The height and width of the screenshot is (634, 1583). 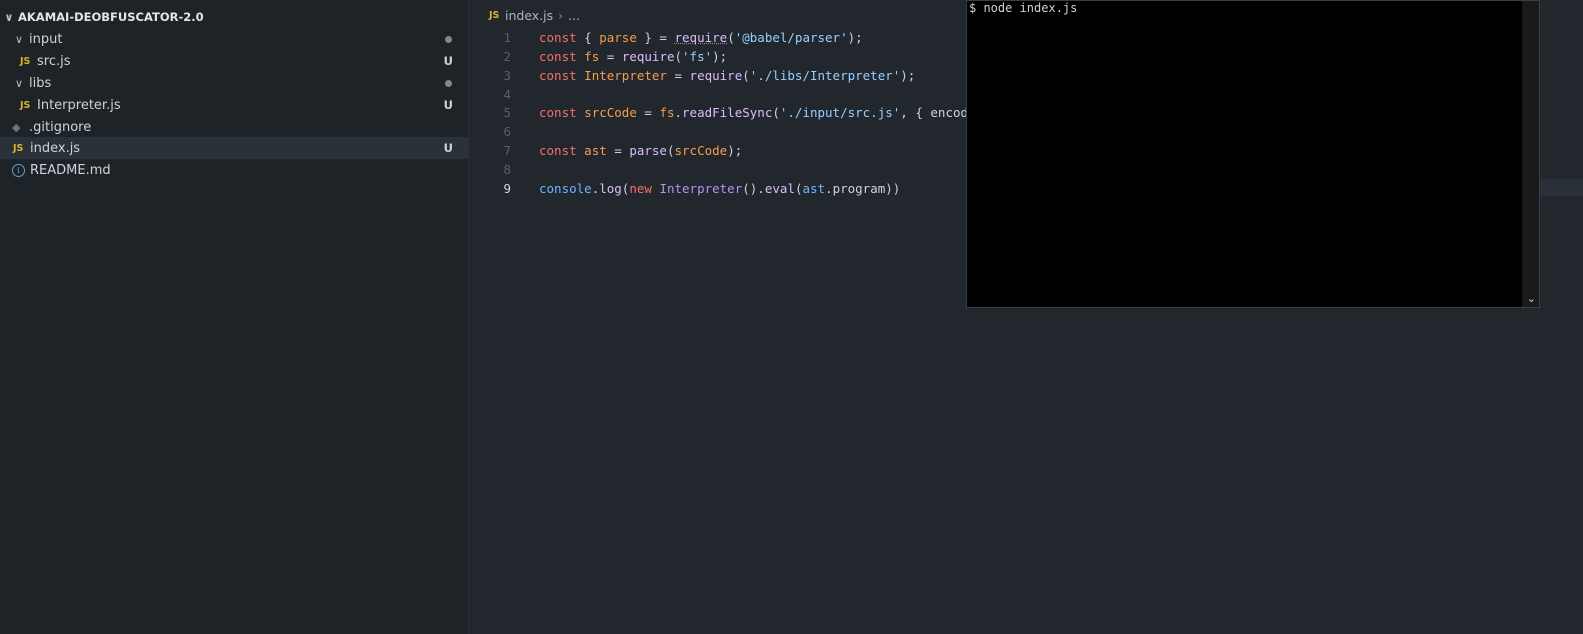 I want to click on token-function: eval, so click(x=779, y=188).